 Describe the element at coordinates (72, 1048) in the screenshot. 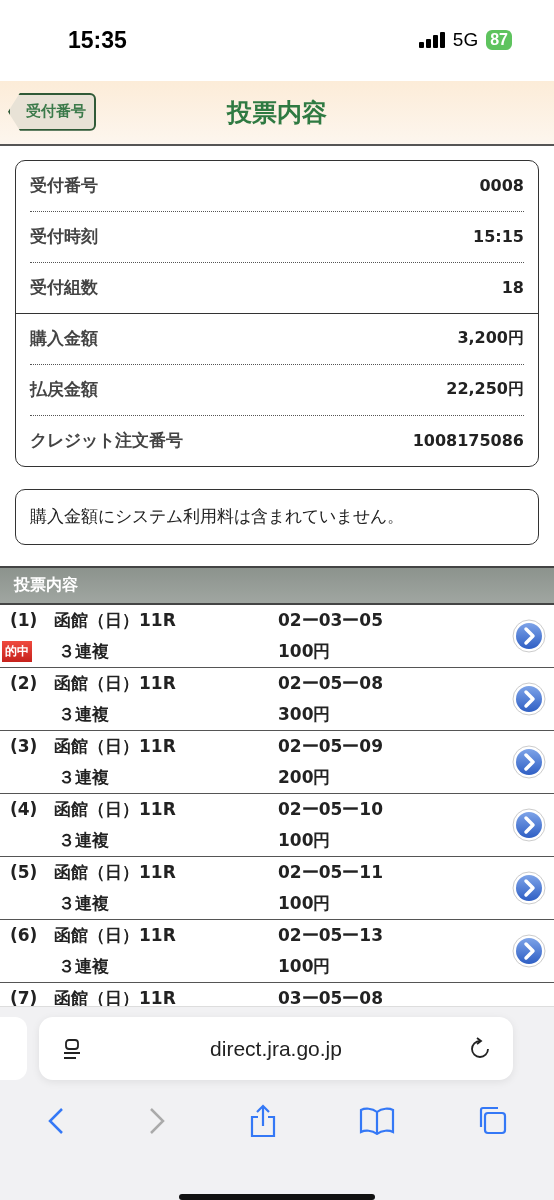

I see `reader-icon` at that location.